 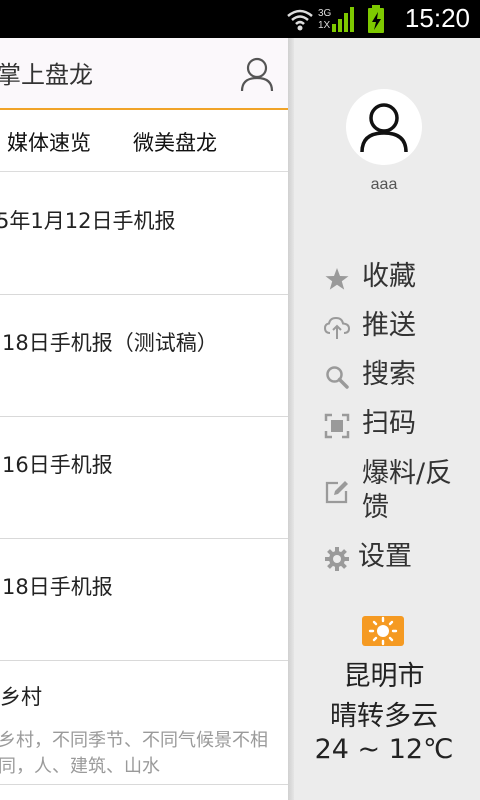 I want to click on weather-badge, so click(x=383, y=631).